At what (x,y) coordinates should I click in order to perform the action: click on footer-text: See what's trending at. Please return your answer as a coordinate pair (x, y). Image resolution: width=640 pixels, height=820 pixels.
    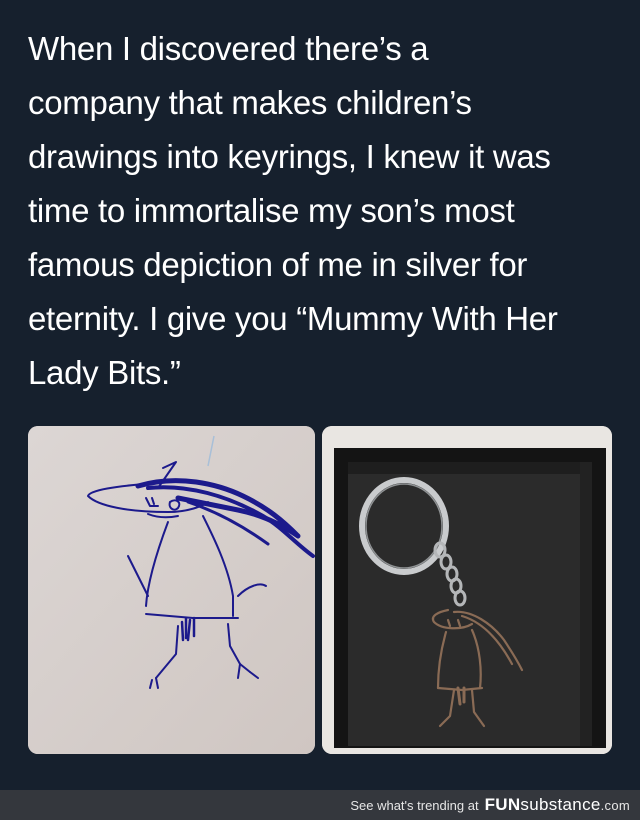
    Looking at the image, I should click on (414, 805).